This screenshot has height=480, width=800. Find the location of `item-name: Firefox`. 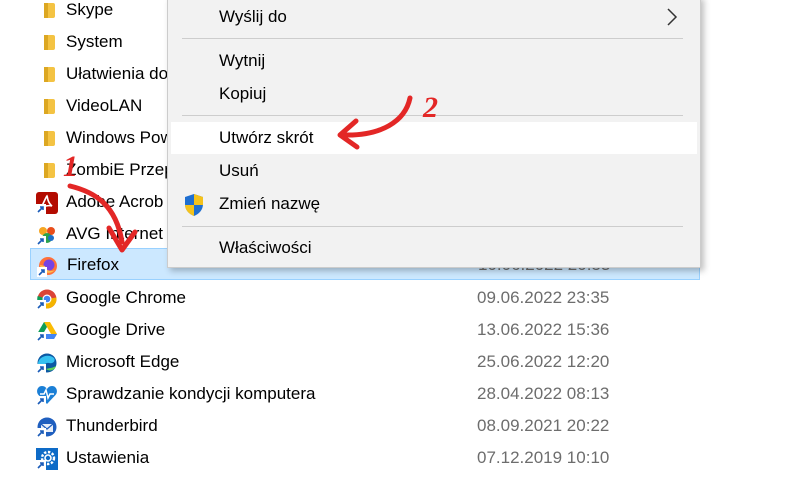

item-name: Firefox is located at coordinates (93, 264).